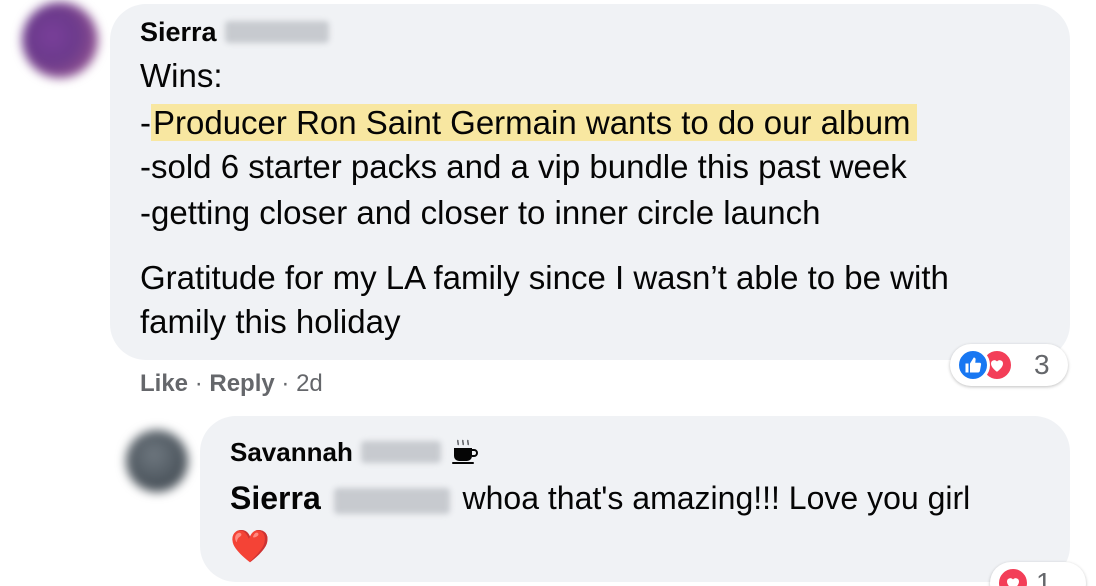  Describe the element at coordinates (354, 452) in the screenshot. I see `reply-author: Savannah` at that location.